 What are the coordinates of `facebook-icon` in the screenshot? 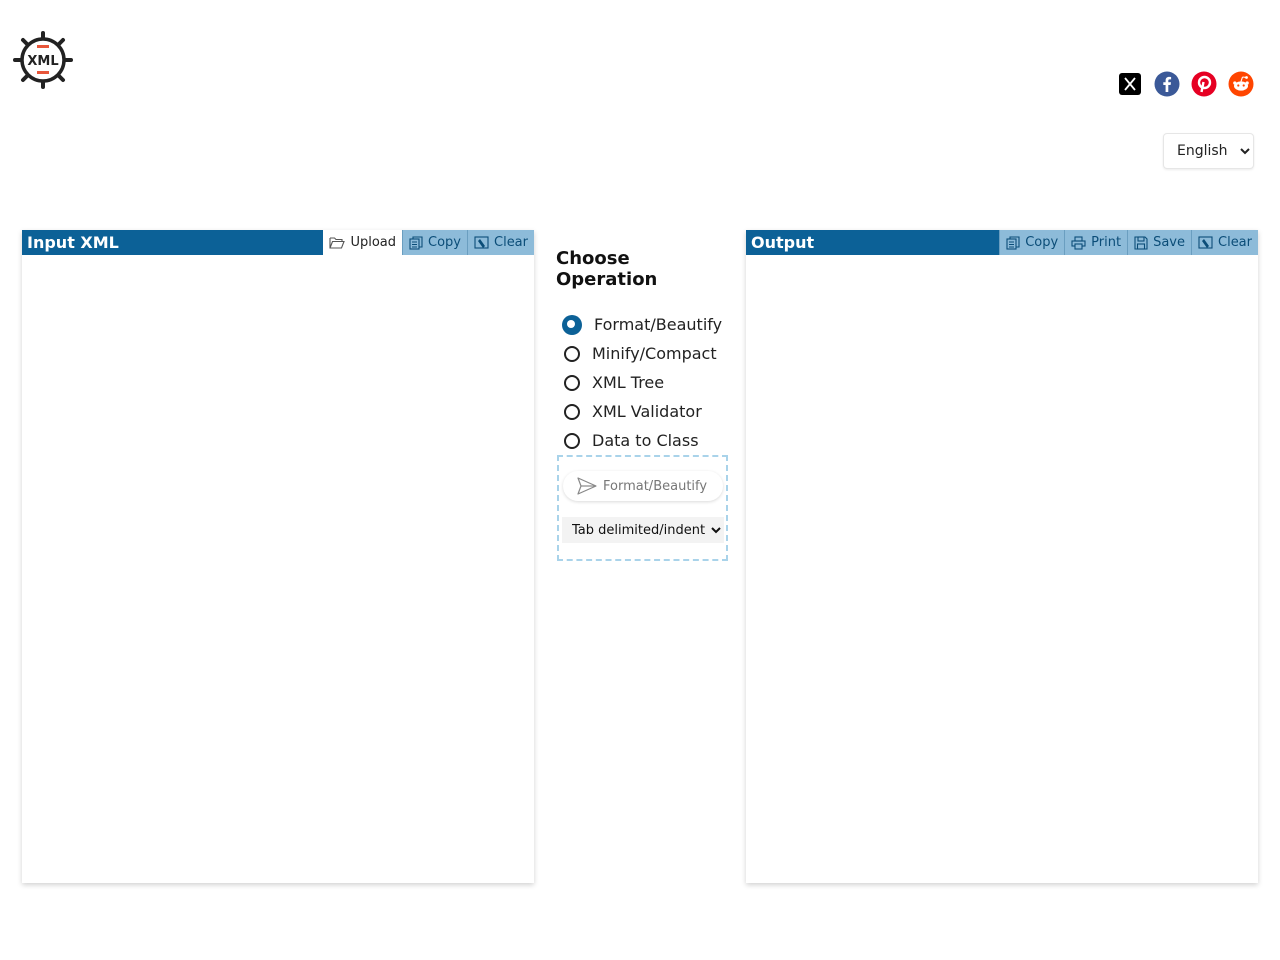 It's located at (1167, 84).